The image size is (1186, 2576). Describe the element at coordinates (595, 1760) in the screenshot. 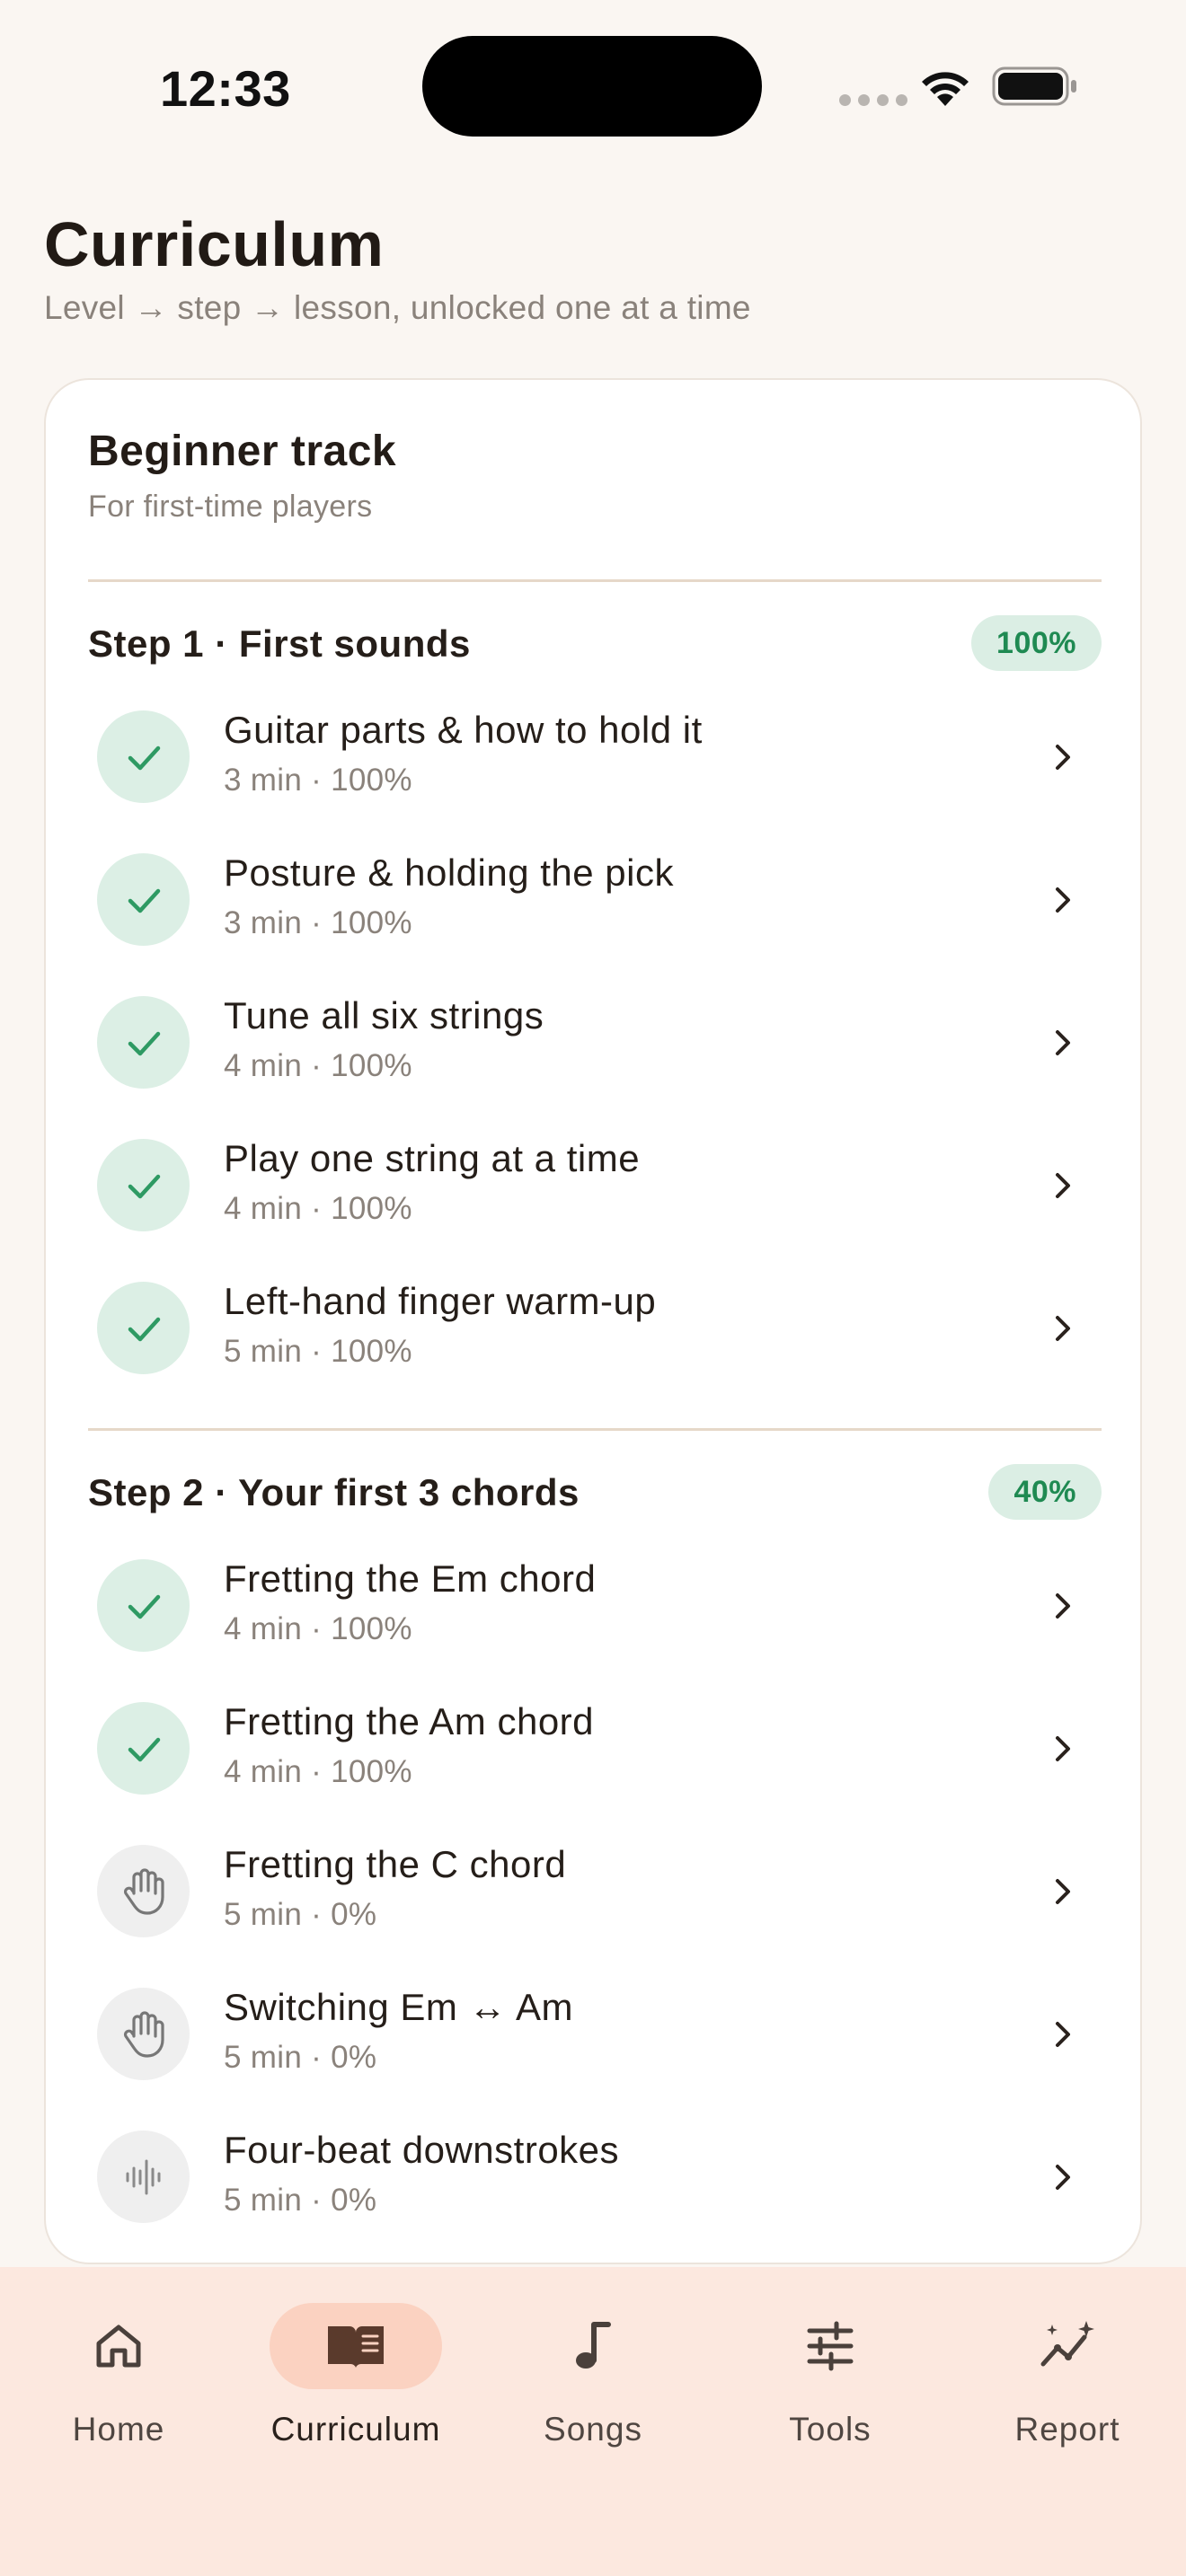

I see `lesson-row: Fretting the Am chord 4 min · 100%` at that location.